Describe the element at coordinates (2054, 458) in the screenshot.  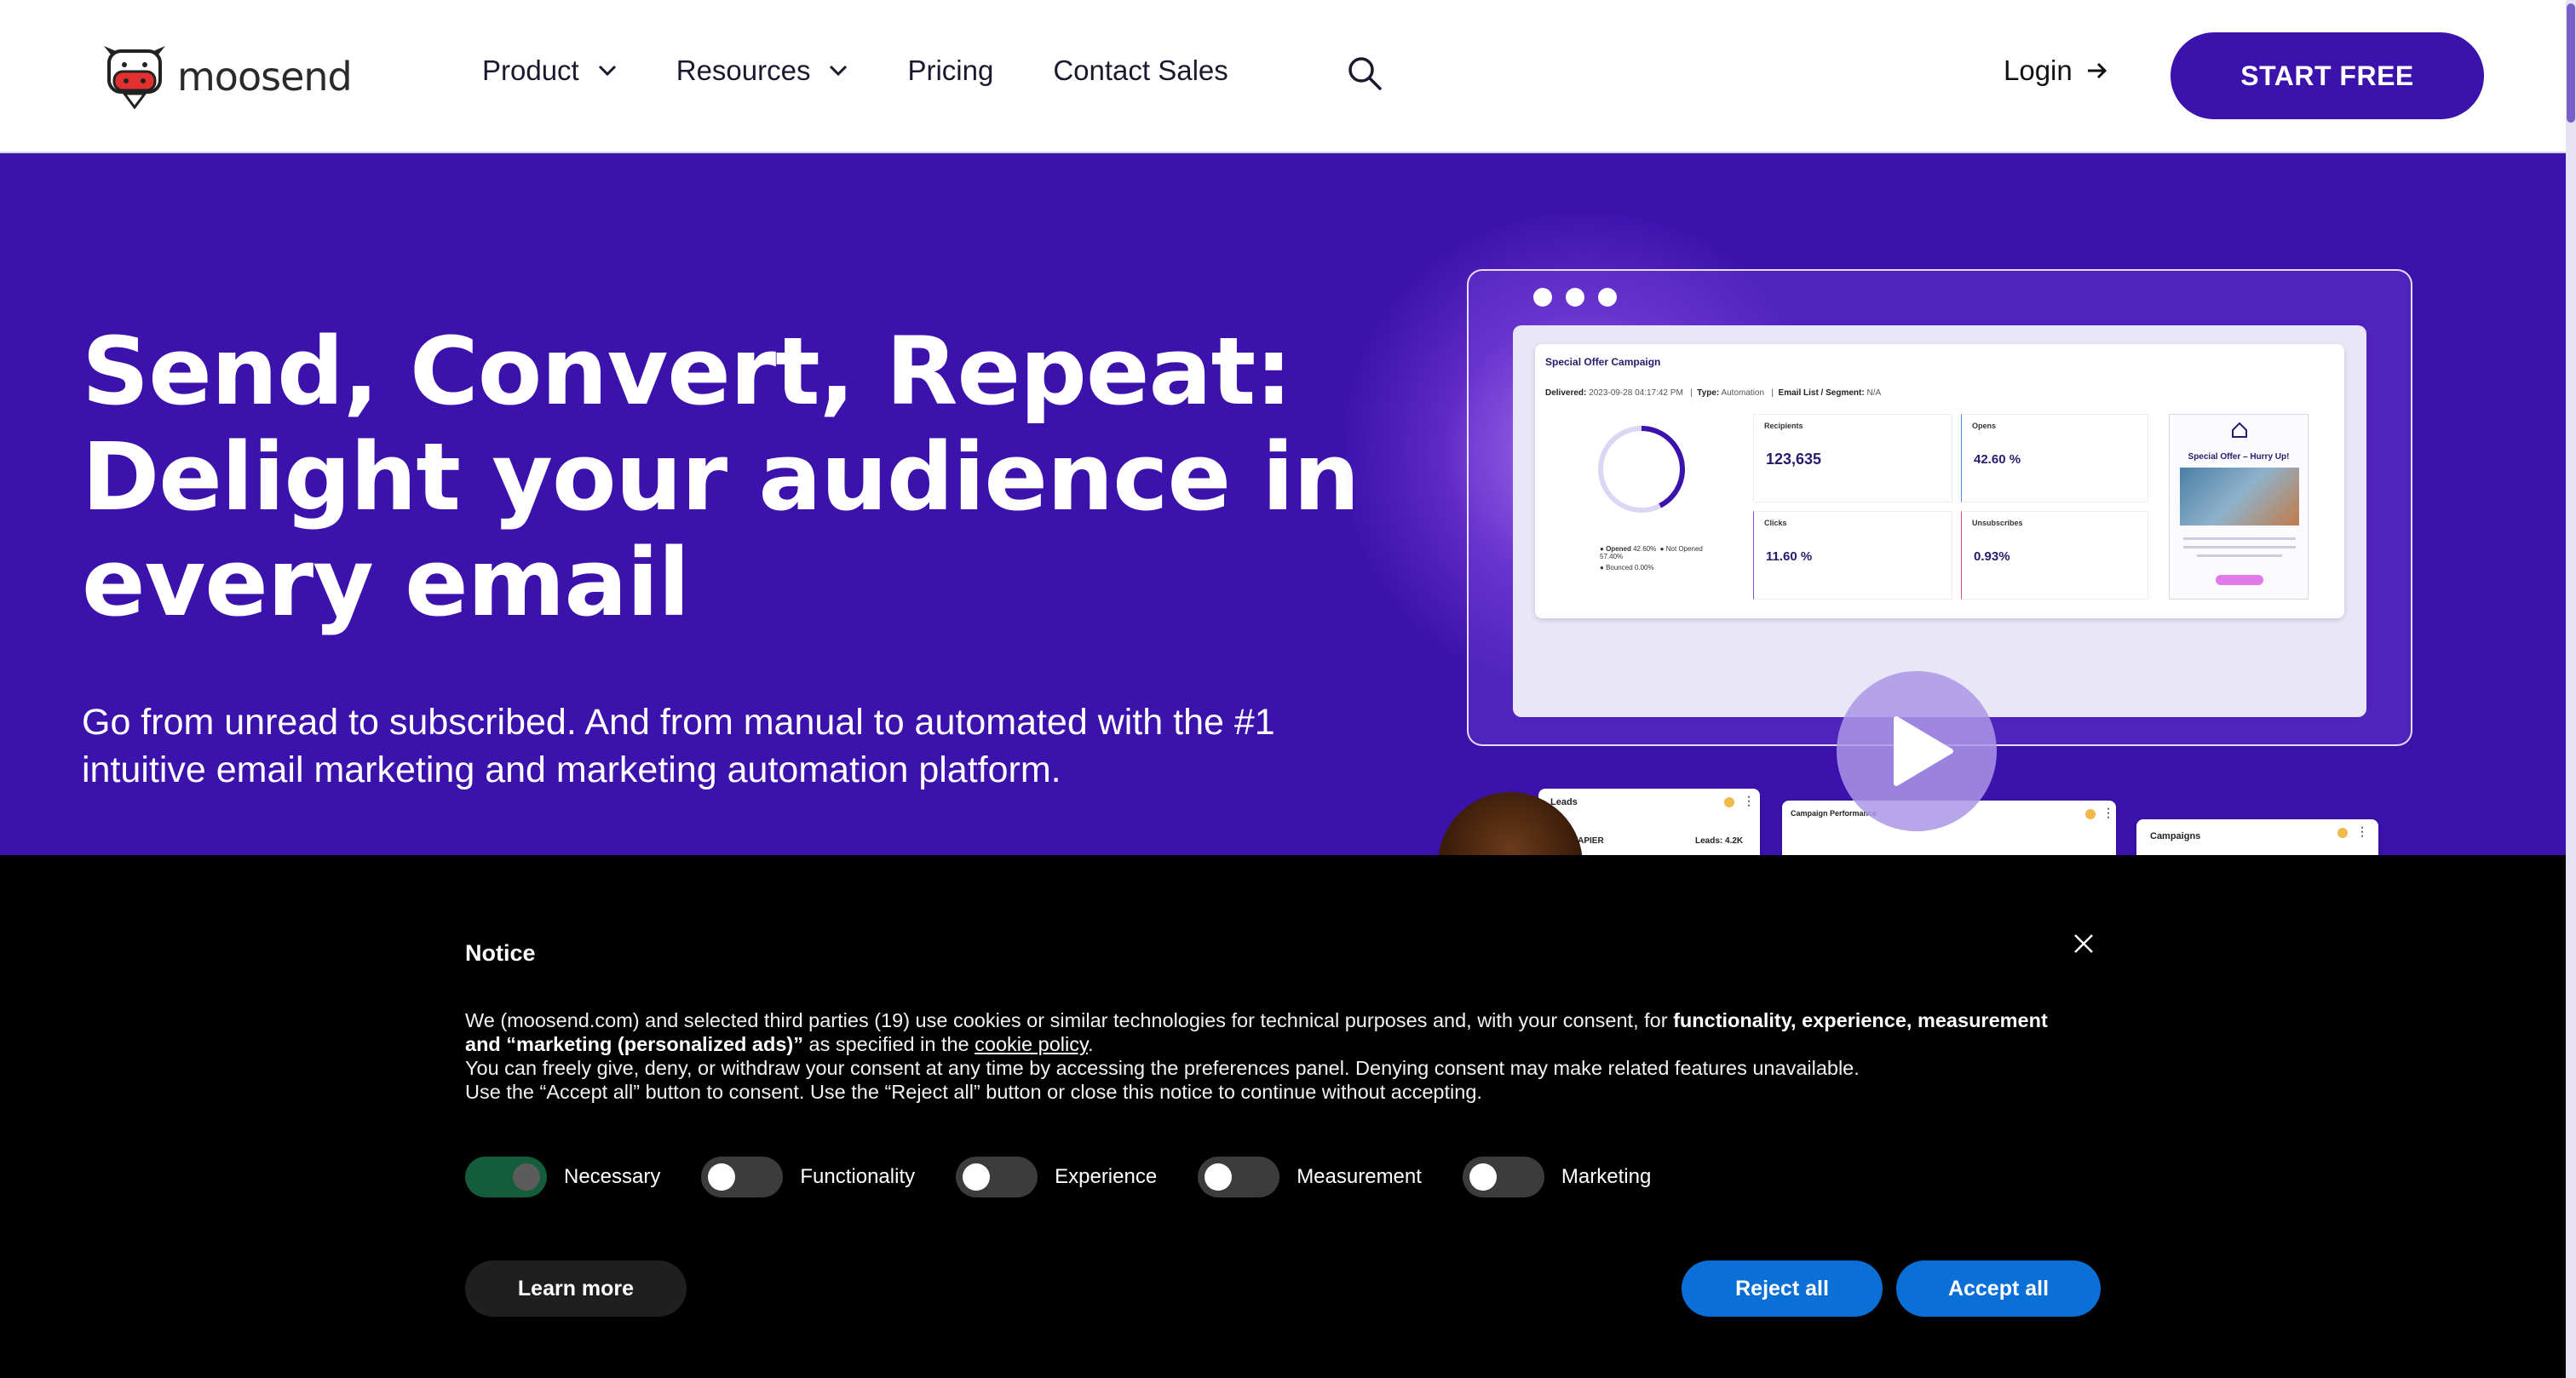
I see `stat-opens: Opens 42.60 %` at that location.